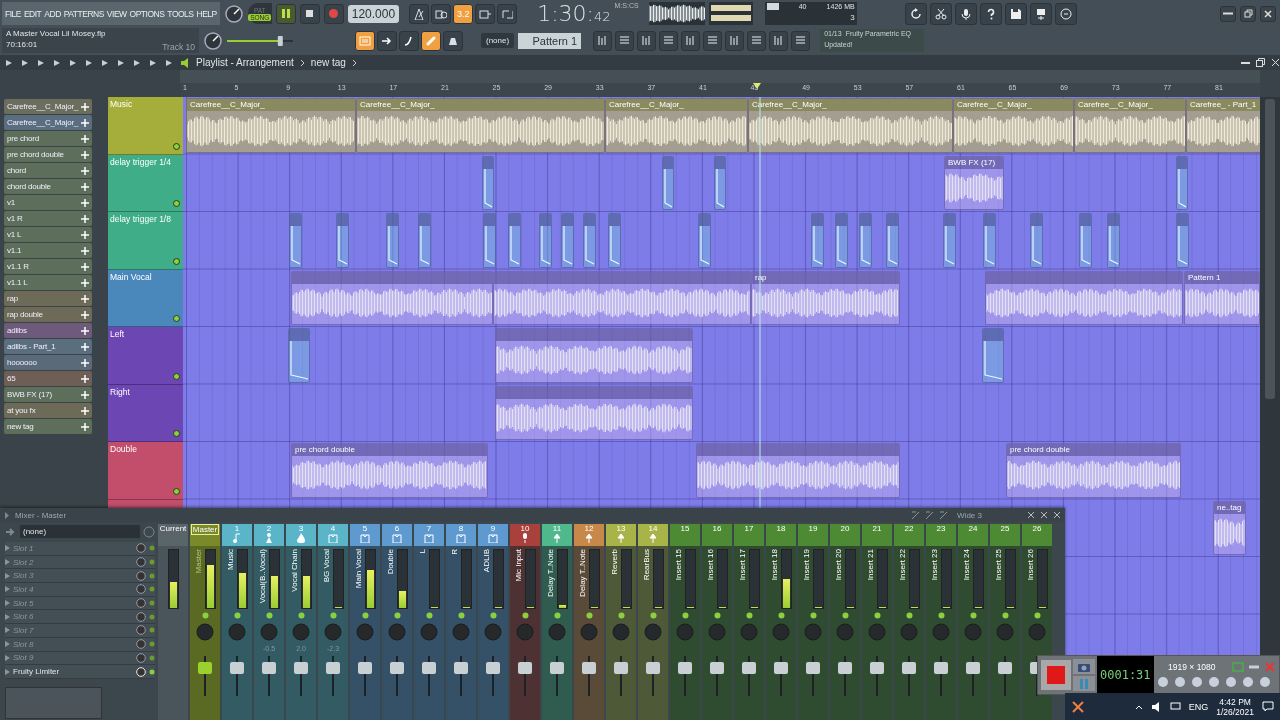  I want to click on strip-header: 11, so click(557, 535).